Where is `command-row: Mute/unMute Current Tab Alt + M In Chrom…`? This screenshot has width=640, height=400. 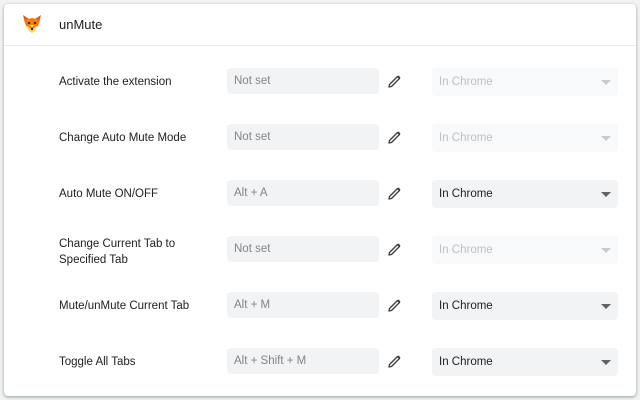
command-row: Mute/unMute Current Tab Alt + M In Chrom… is located at coordinates (320, 306).